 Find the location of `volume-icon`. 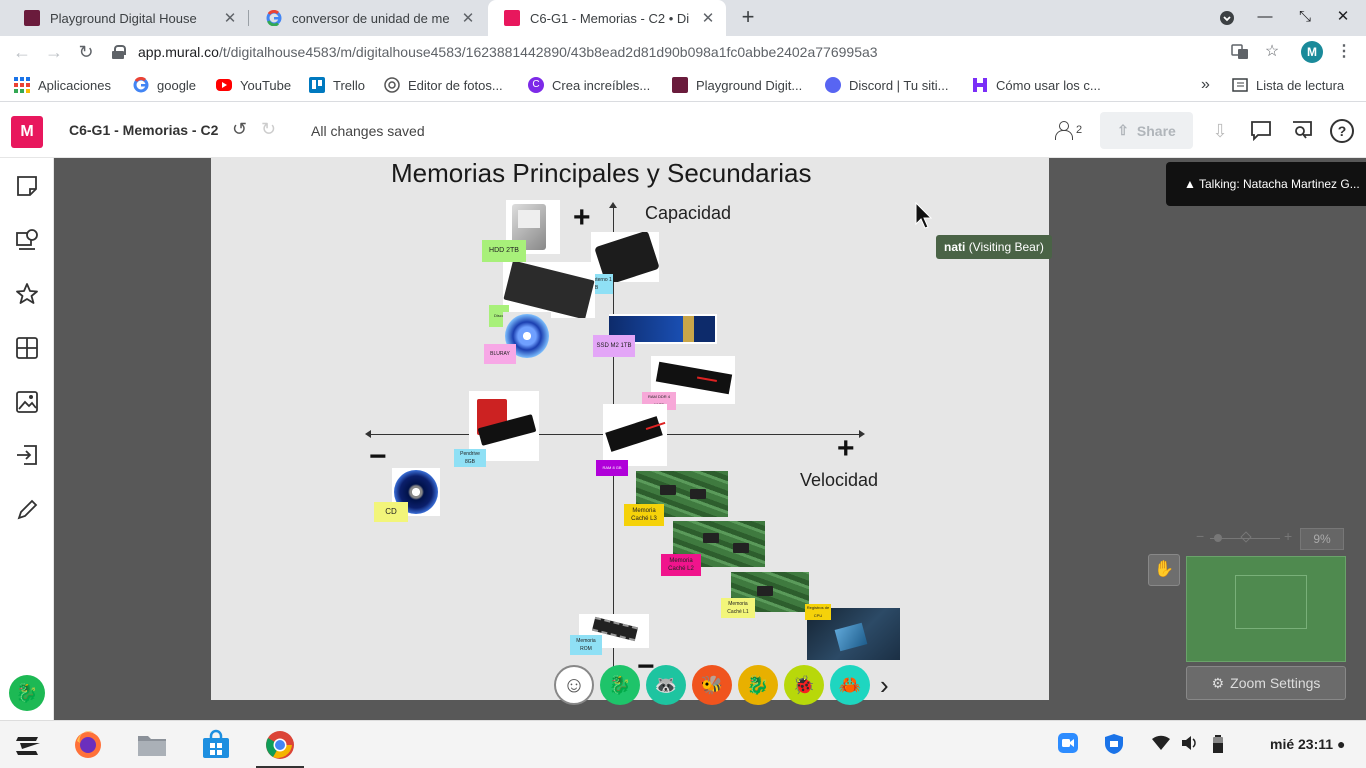

volume-icon is located at coordinates (1190, 745).